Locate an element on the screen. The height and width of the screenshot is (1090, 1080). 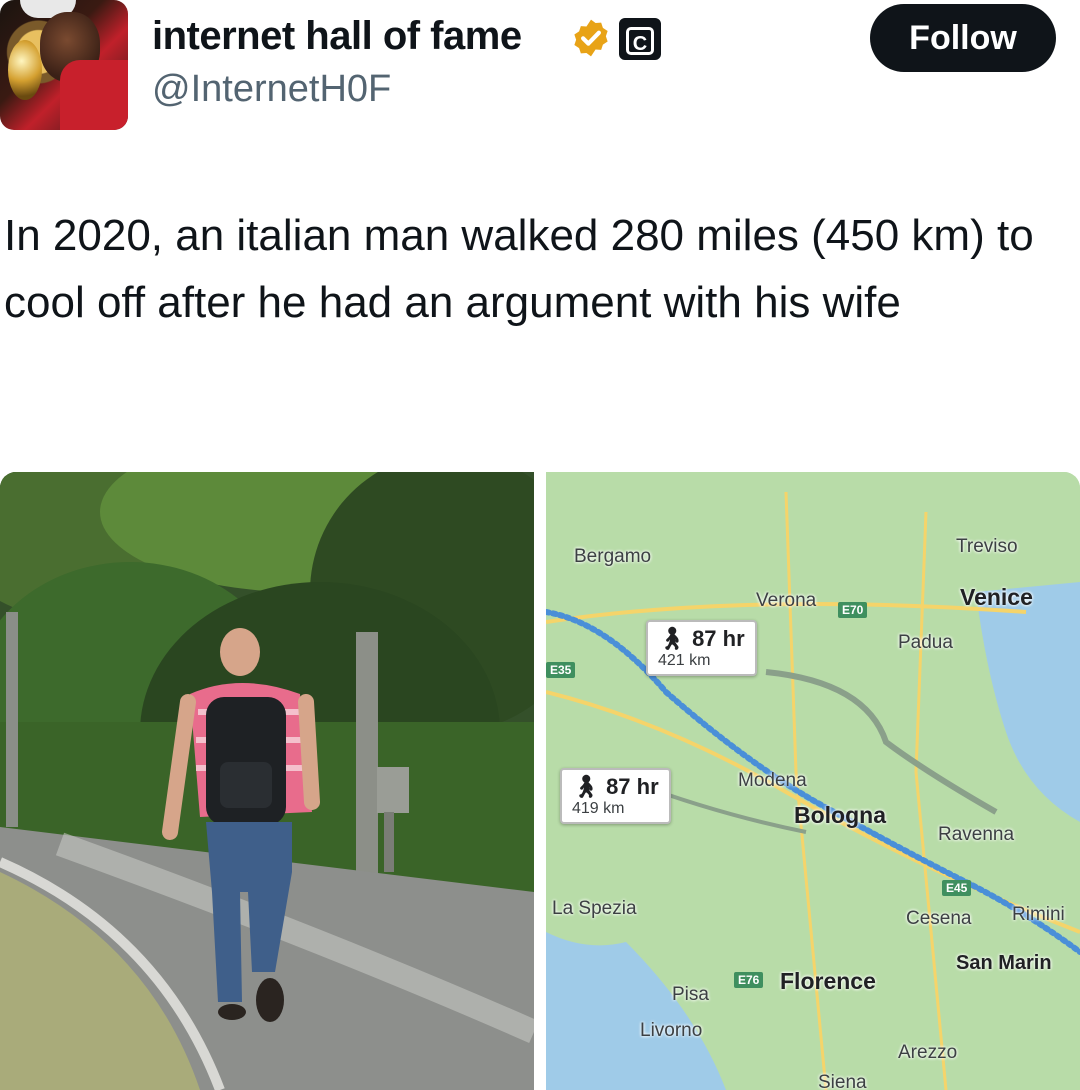
map-label-verona: Verona is located at coordinates (786, 600).